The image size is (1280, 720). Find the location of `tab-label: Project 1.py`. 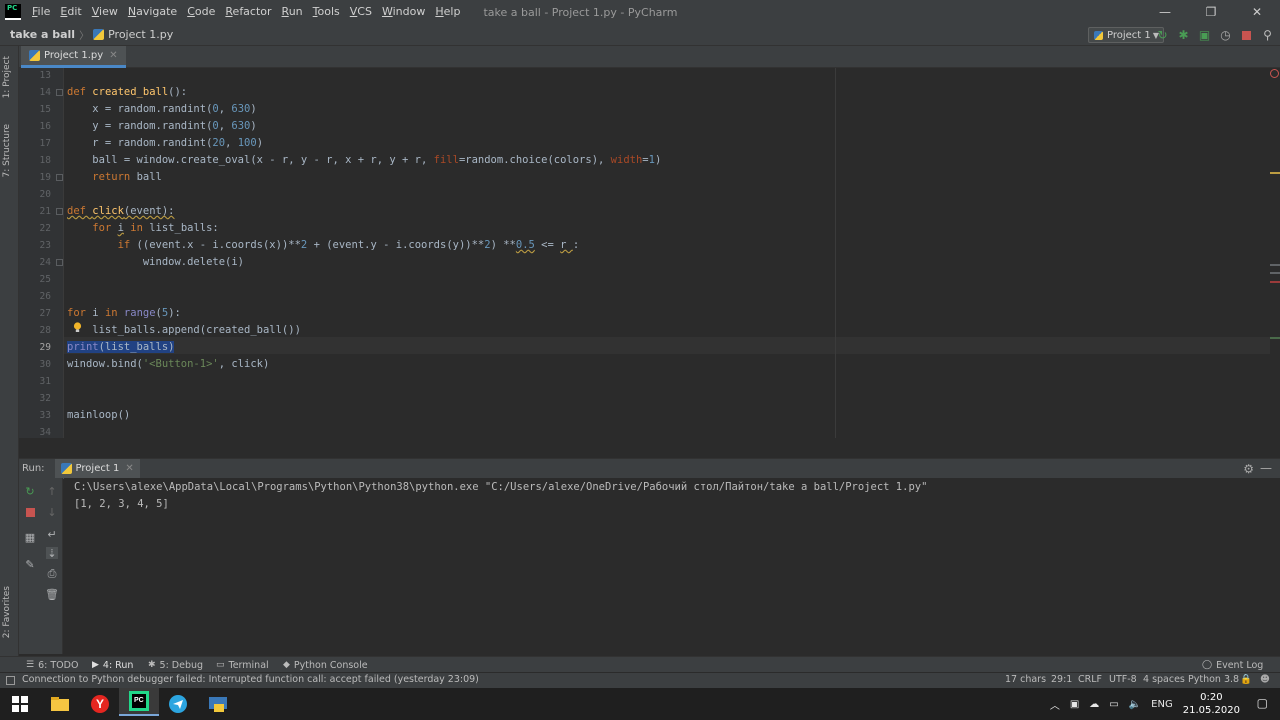

tab-label: Project 1.py is located at coordinates (74, 55).